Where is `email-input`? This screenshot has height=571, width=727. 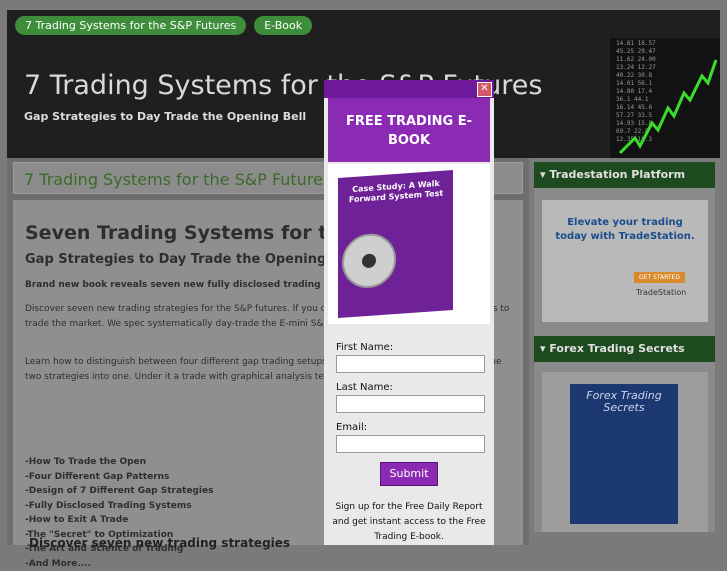
email-input is located at coordinates (410, 444).